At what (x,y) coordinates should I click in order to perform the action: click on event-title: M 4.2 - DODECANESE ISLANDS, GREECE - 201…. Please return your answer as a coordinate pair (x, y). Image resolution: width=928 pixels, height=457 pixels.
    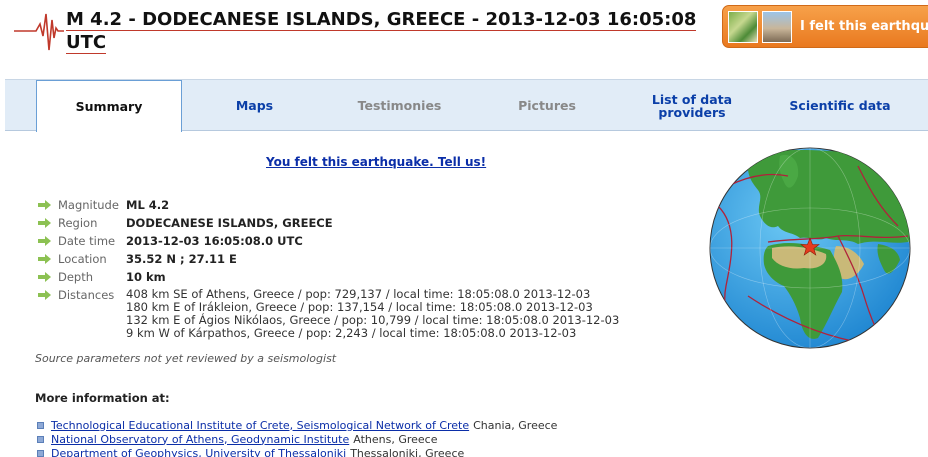
    Looking at the image, I should click on (381, 31).